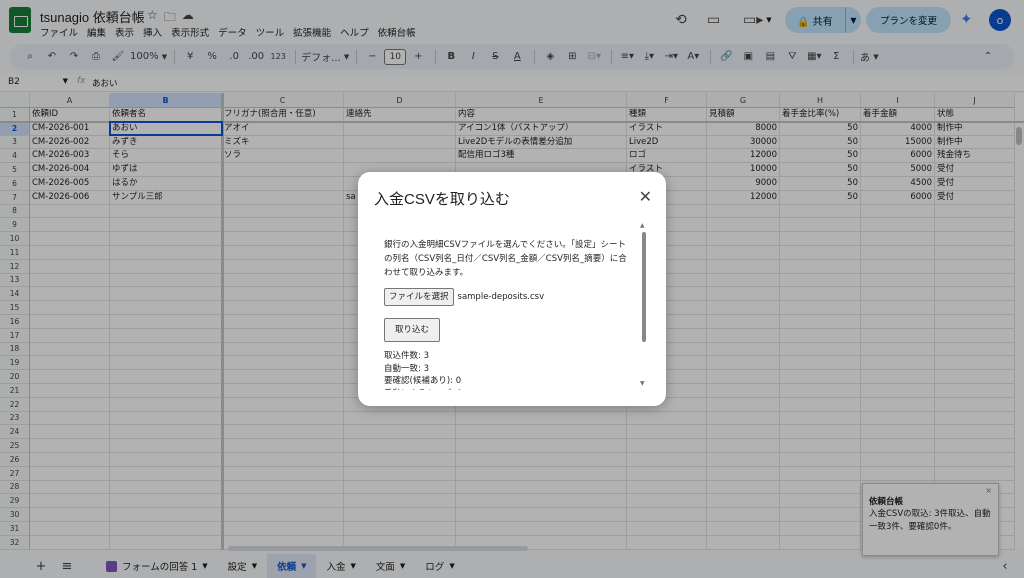 This screenshot has width=1024, height=578. What do you see at coordinates (645, 196) in the screenshot?
I see `close-icon: ✕` at bounding box center [645, 196].